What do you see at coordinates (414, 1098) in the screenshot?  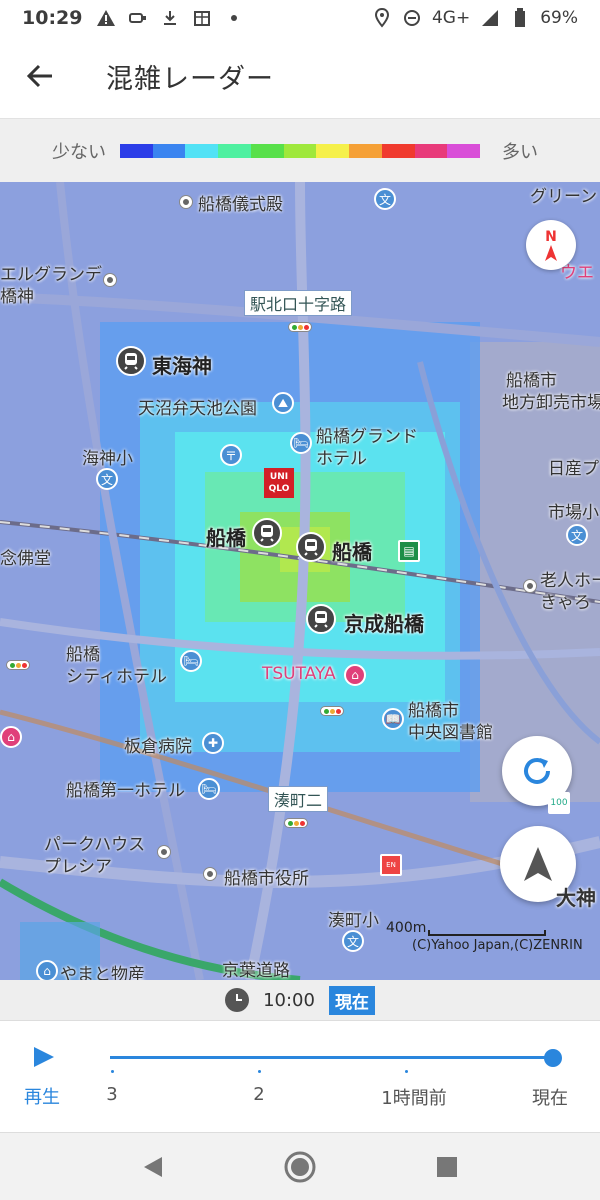 I see `timeline-label-1h: 1時間前` at bounding box center [414, 1098].